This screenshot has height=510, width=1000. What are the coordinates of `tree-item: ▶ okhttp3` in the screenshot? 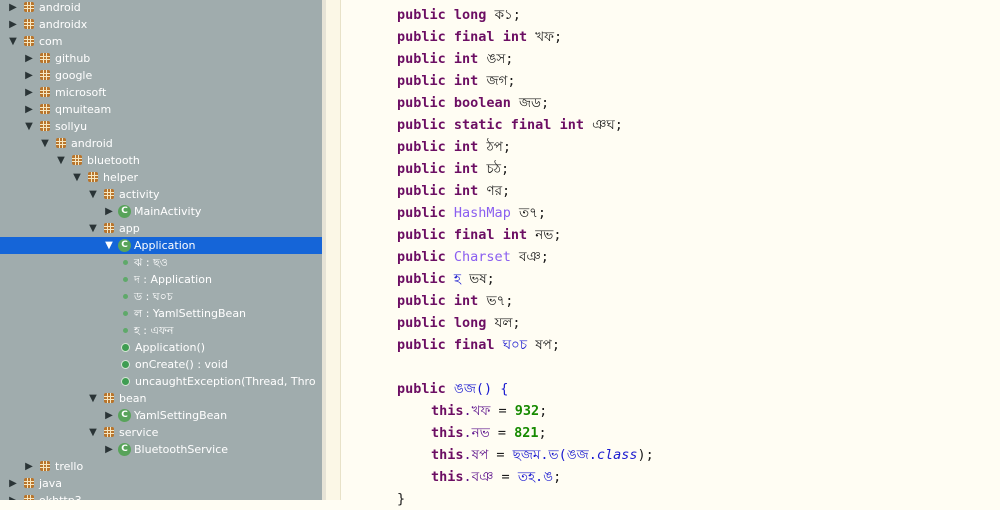 It's located at (161, 496).